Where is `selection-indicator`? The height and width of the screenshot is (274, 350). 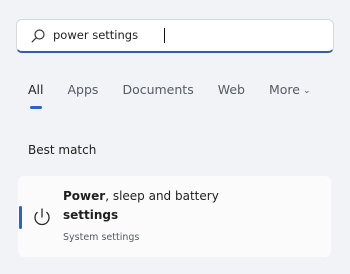
selection-indicator is located at coordinates (20, 217).